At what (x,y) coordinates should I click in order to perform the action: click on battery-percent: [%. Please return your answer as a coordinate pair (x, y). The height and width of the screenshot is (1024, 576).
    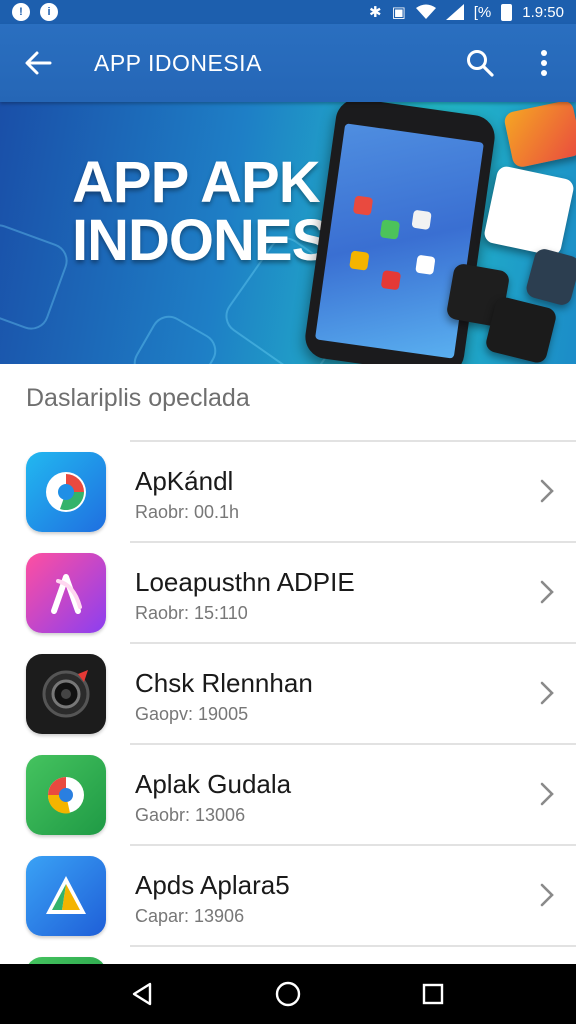
    Looking at the image, I should click on (482, 12).